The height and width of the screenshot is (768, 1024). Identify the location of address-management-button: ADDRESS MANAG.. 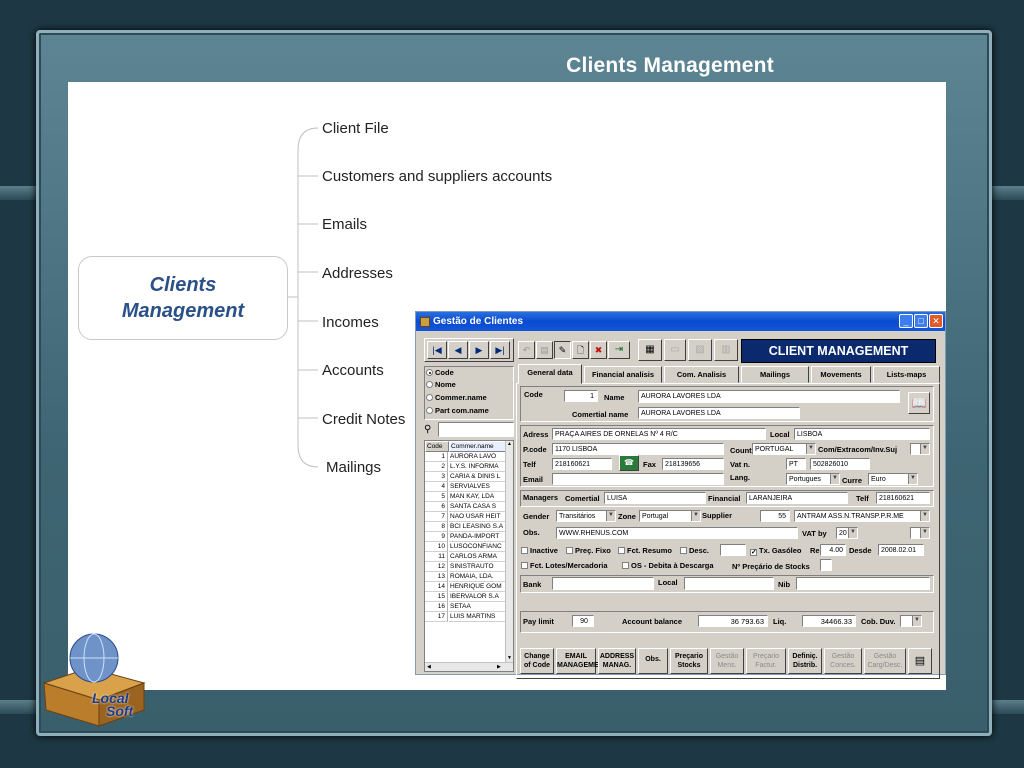
(617, 661).